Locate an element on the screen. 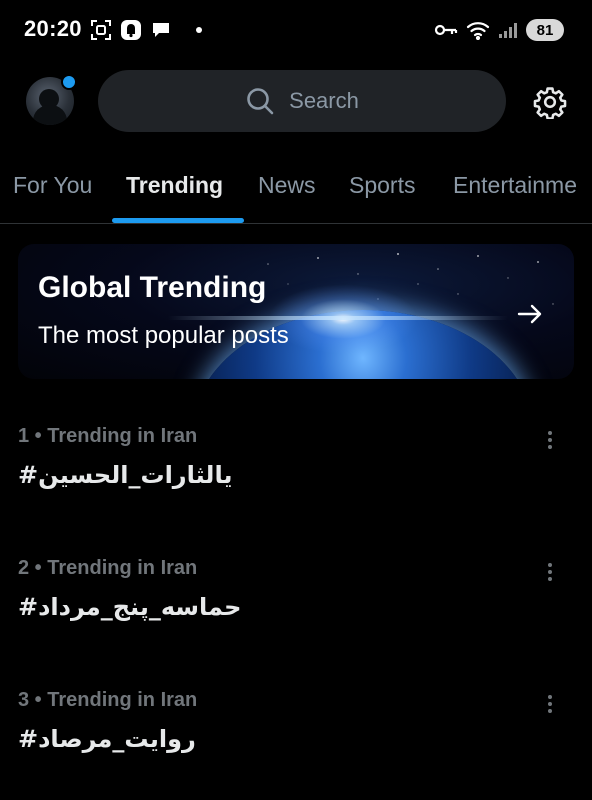 This screenshot has width=592, height=800. trend-hashtag: #يالثارات_الحسين is located at coordinates (125, 475).